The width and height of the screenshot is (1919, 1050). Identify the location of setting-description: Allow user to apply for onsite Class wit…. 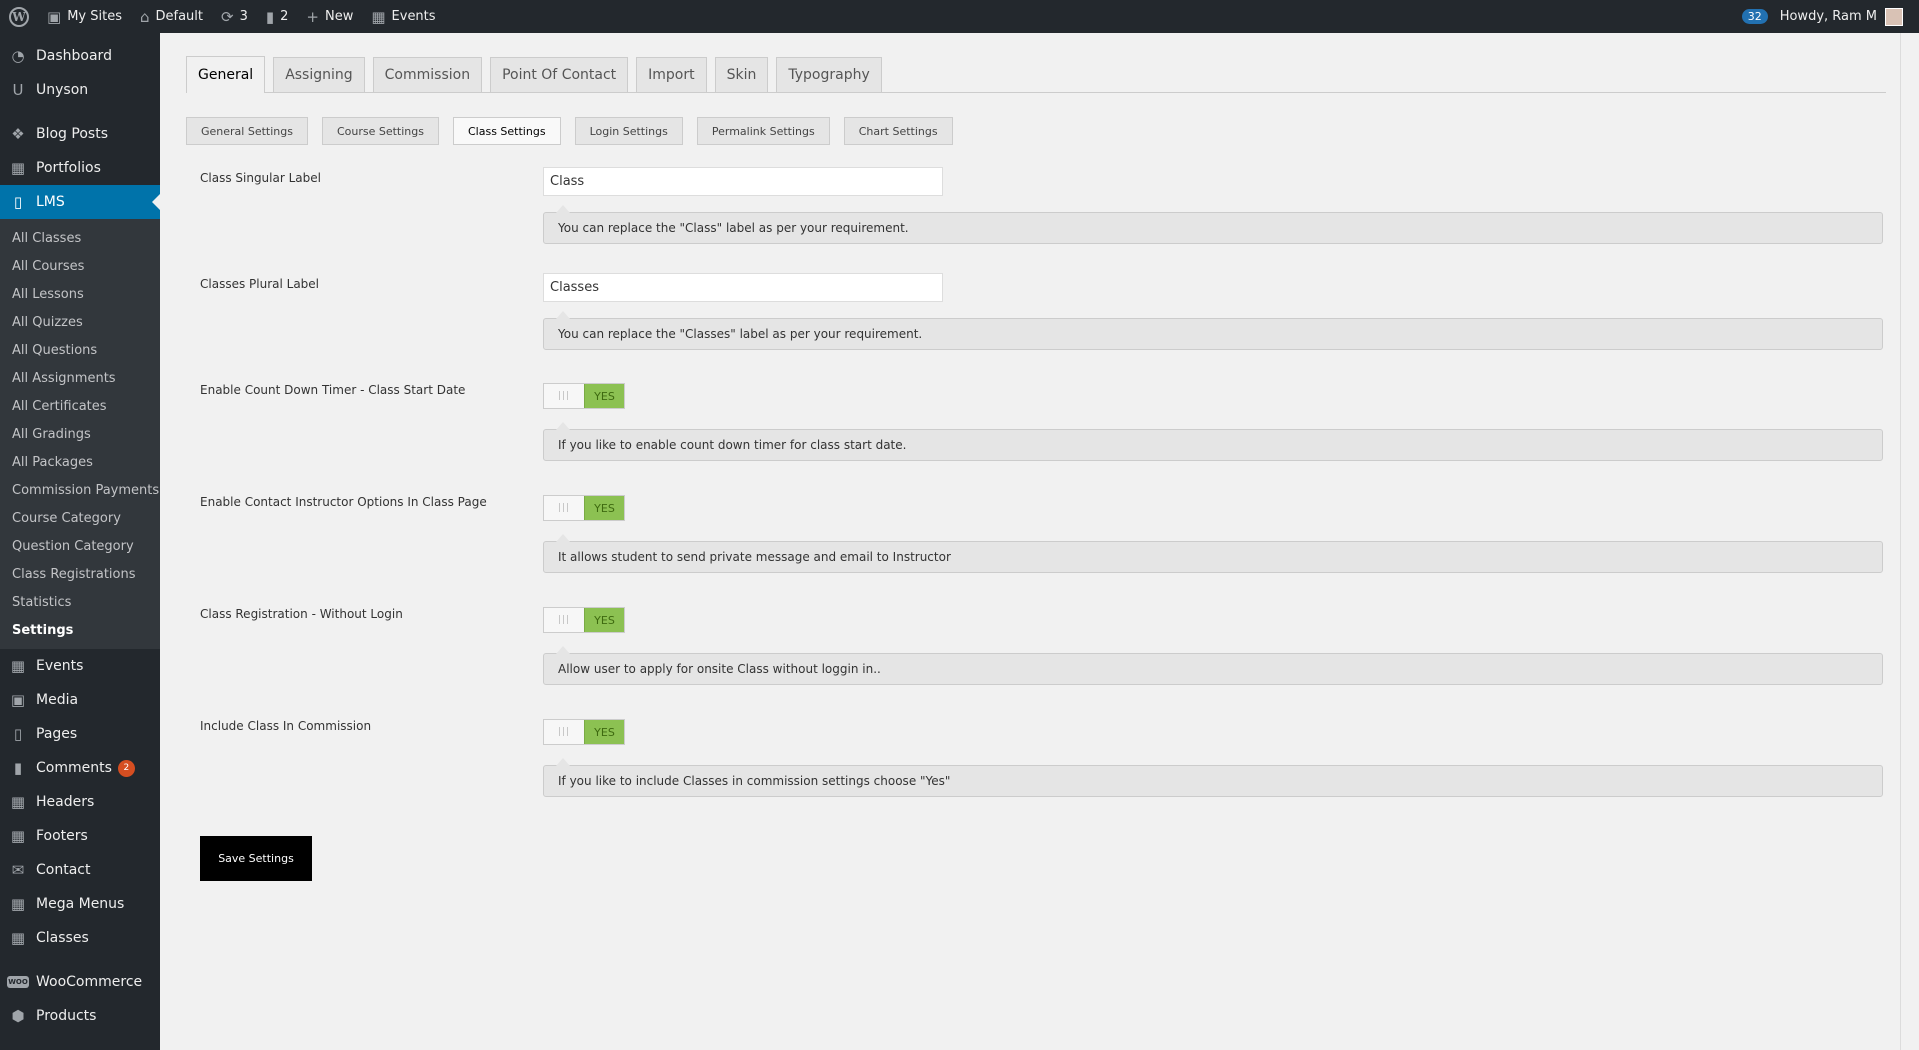
(1213, 665).